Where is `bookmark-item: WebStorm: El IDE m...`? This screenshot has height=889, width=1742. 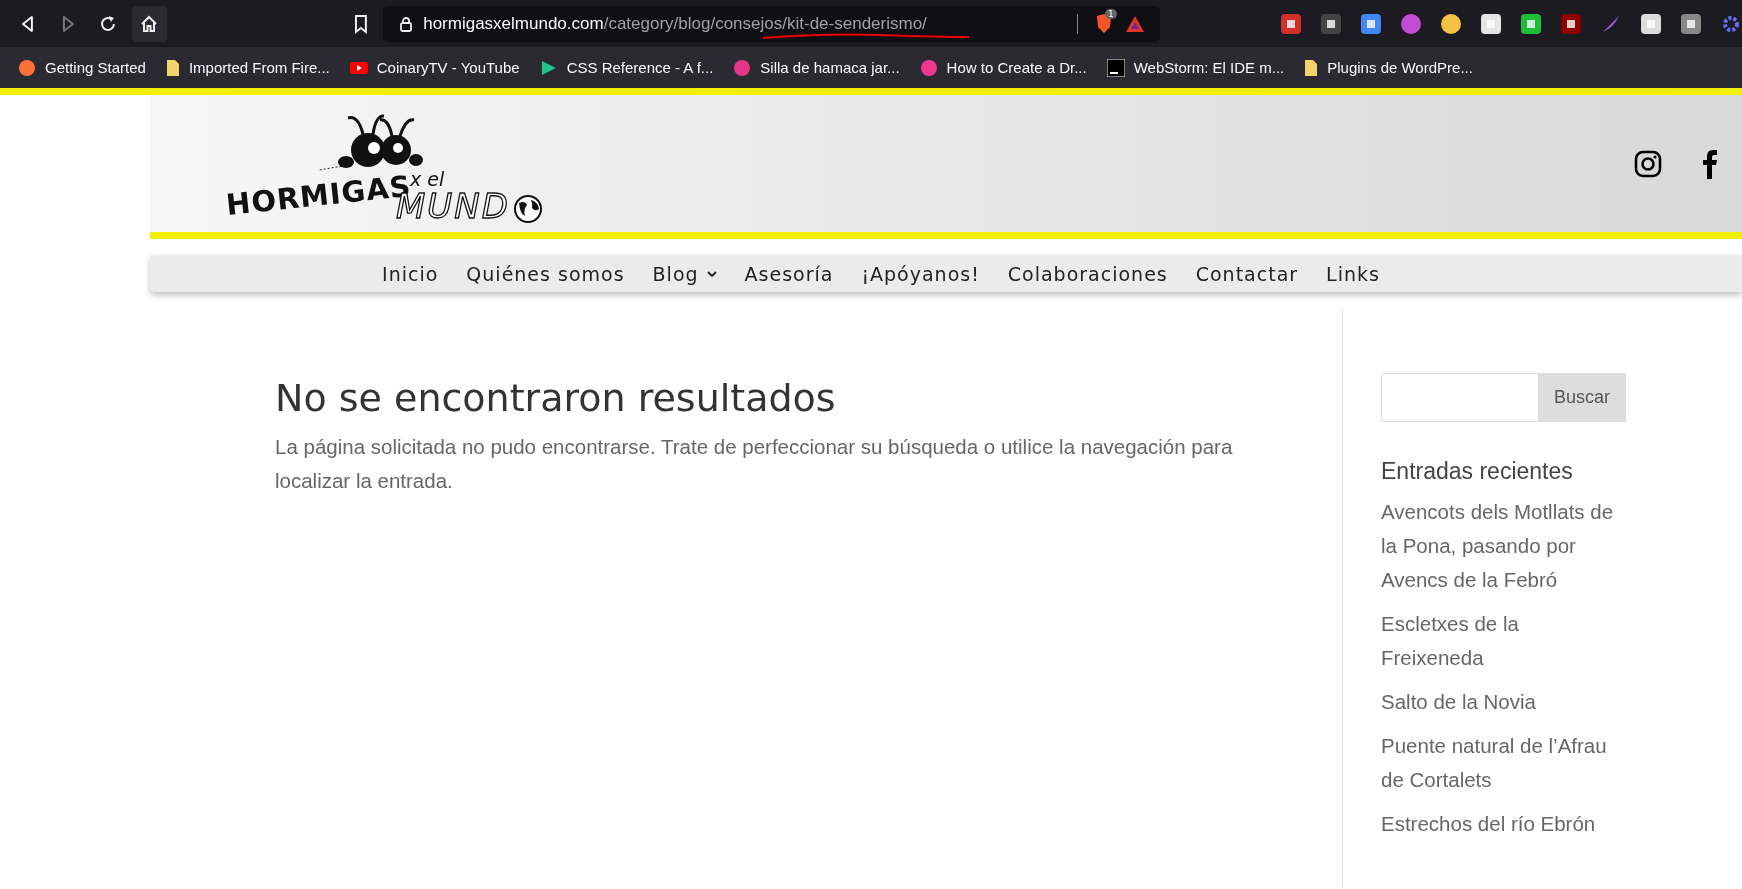 bookmark-item: WebStorm: El IDE m... is located at coordinates (1195, 67).